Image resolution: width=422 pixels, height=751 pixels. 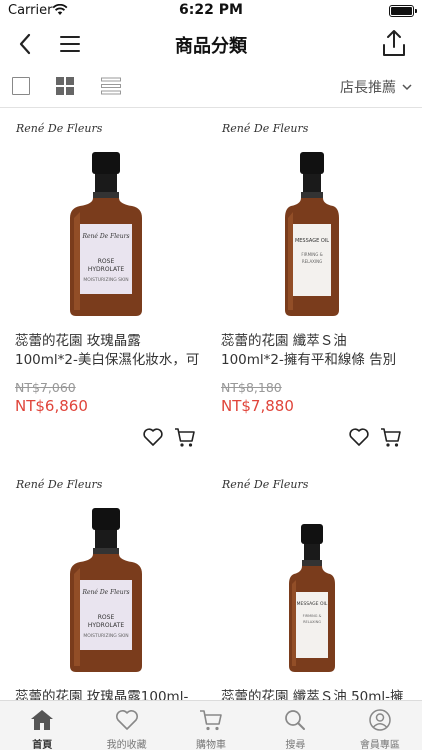 I want to click on sale-price: NT$6,860, so click(x=51, y=406).